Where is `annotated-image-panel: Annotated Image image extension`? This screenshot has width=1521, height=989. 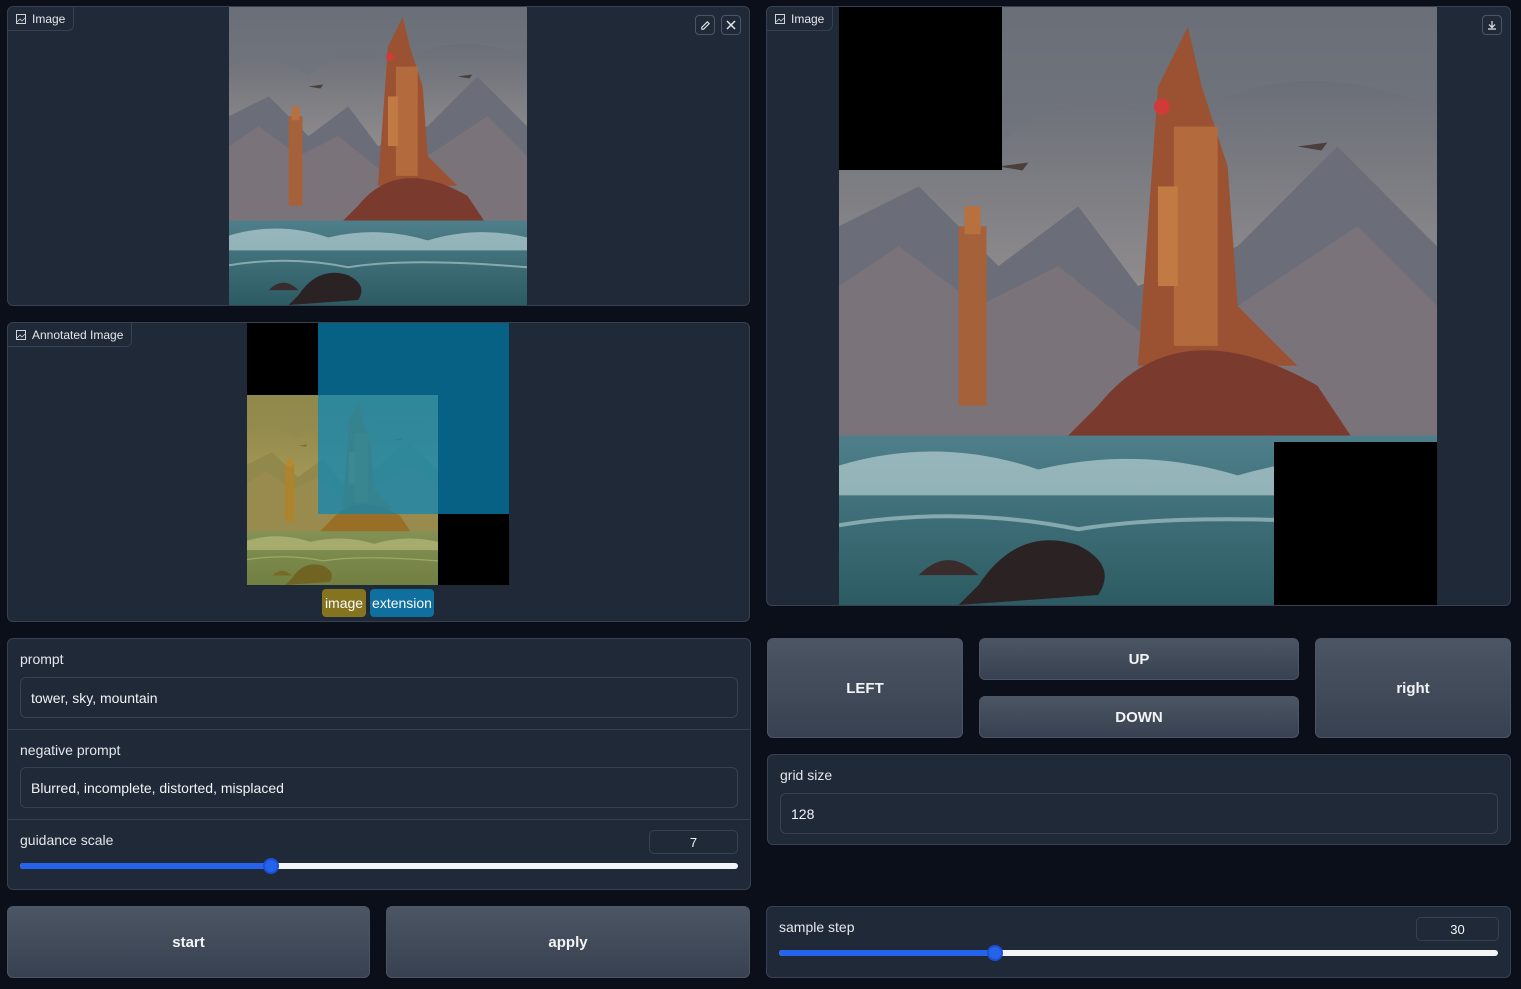
annotated-image-panel: Annotated Image image extension is located at coordinates (378, 472).